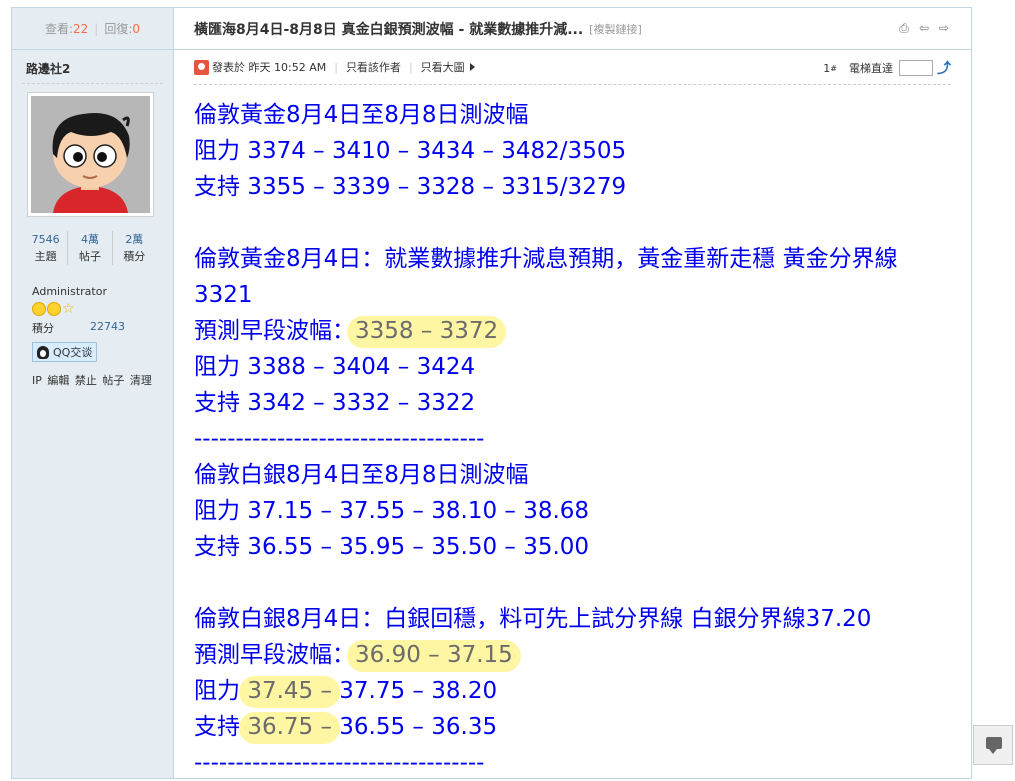  What do you see at coordinates (102, 380) in the screenshot?
I see `admin-links: IP 編輯 禁止 帖子 清理` at bounding box center [102, 380].